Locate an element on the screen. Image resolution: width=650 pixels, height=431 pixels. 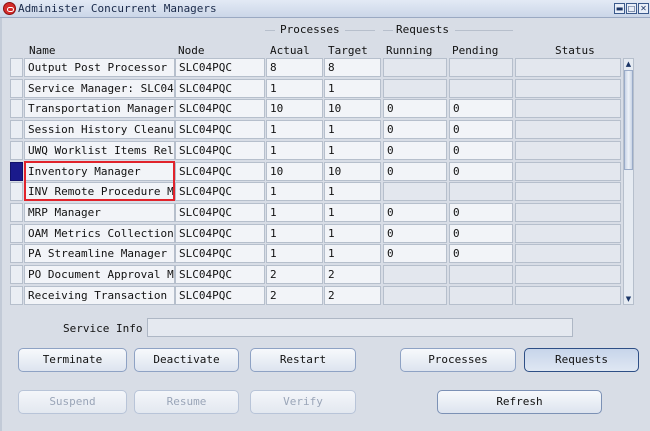
table-row: PO Document Approval ManagerSLC04PQC22 is located at coordinates (310, 275).